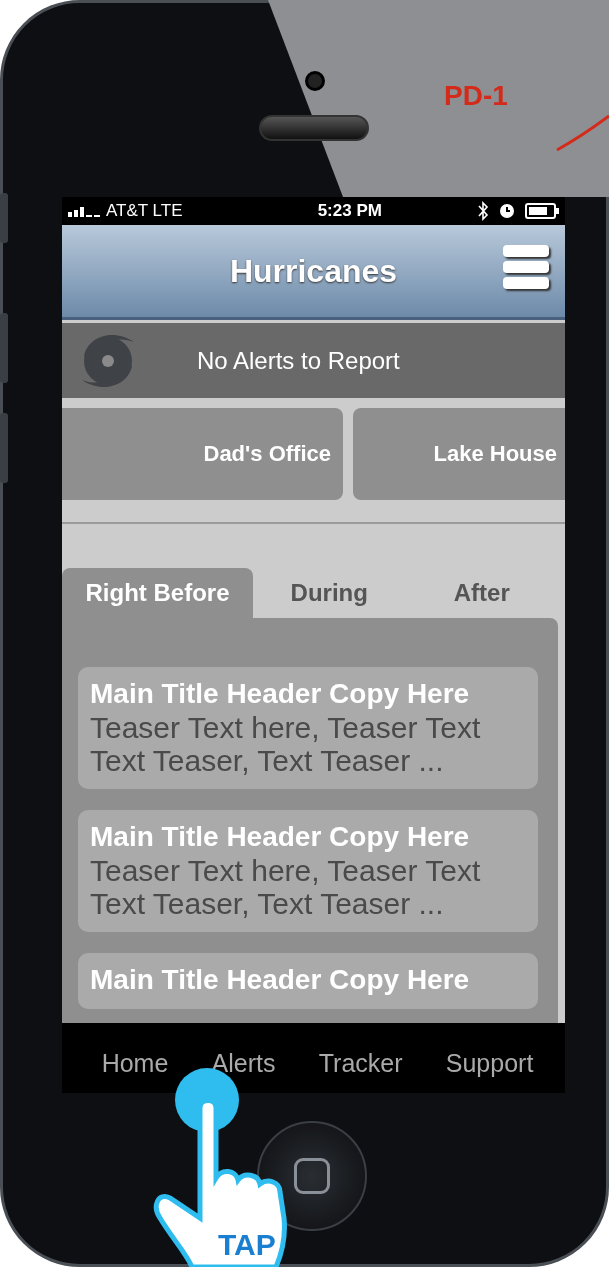 This screenshot has width=609, height=1267. What do you see at coordinates (459, 454) in the screenshot?
I see `location-card: Lake House` at bounding box center [459, 454].